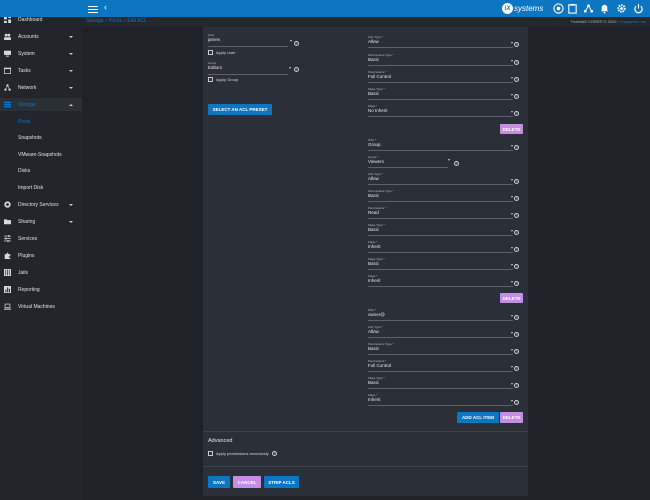  What do you see at coordinates (572, 8) in the screenshot?
I see `clipboard-icon` at bounding box center [572, 8].